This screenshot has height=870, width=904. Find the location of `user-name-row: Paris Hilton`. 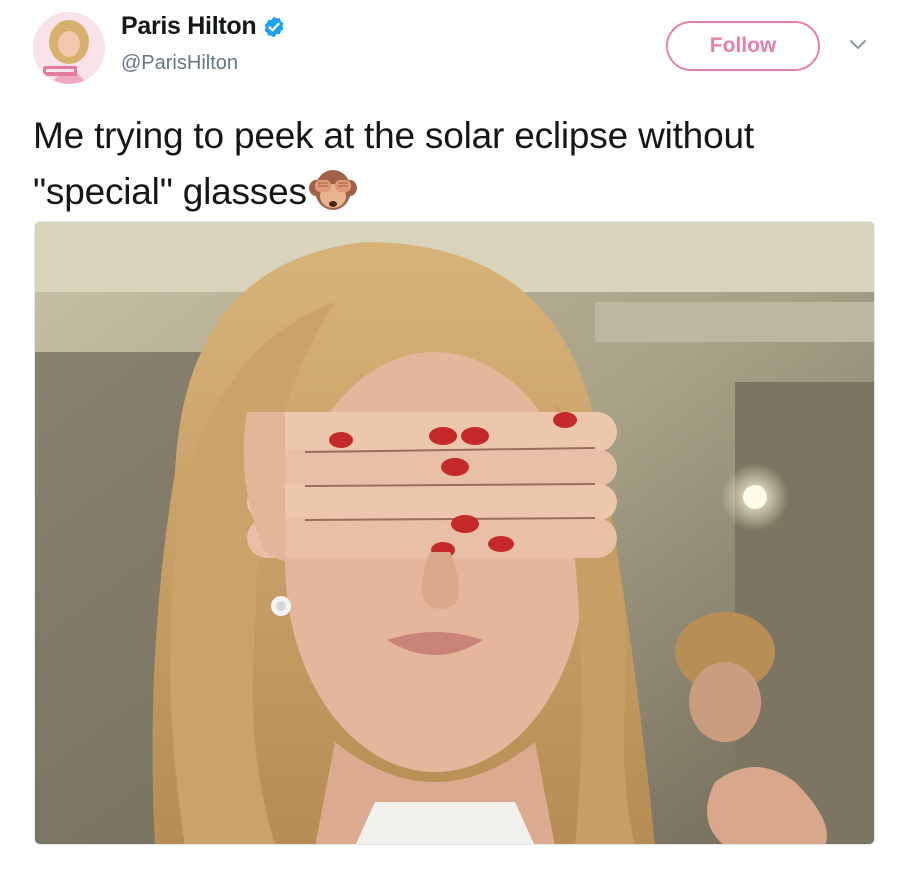

user-name-row: Paris Hilton is located at coordinates (203, 26).